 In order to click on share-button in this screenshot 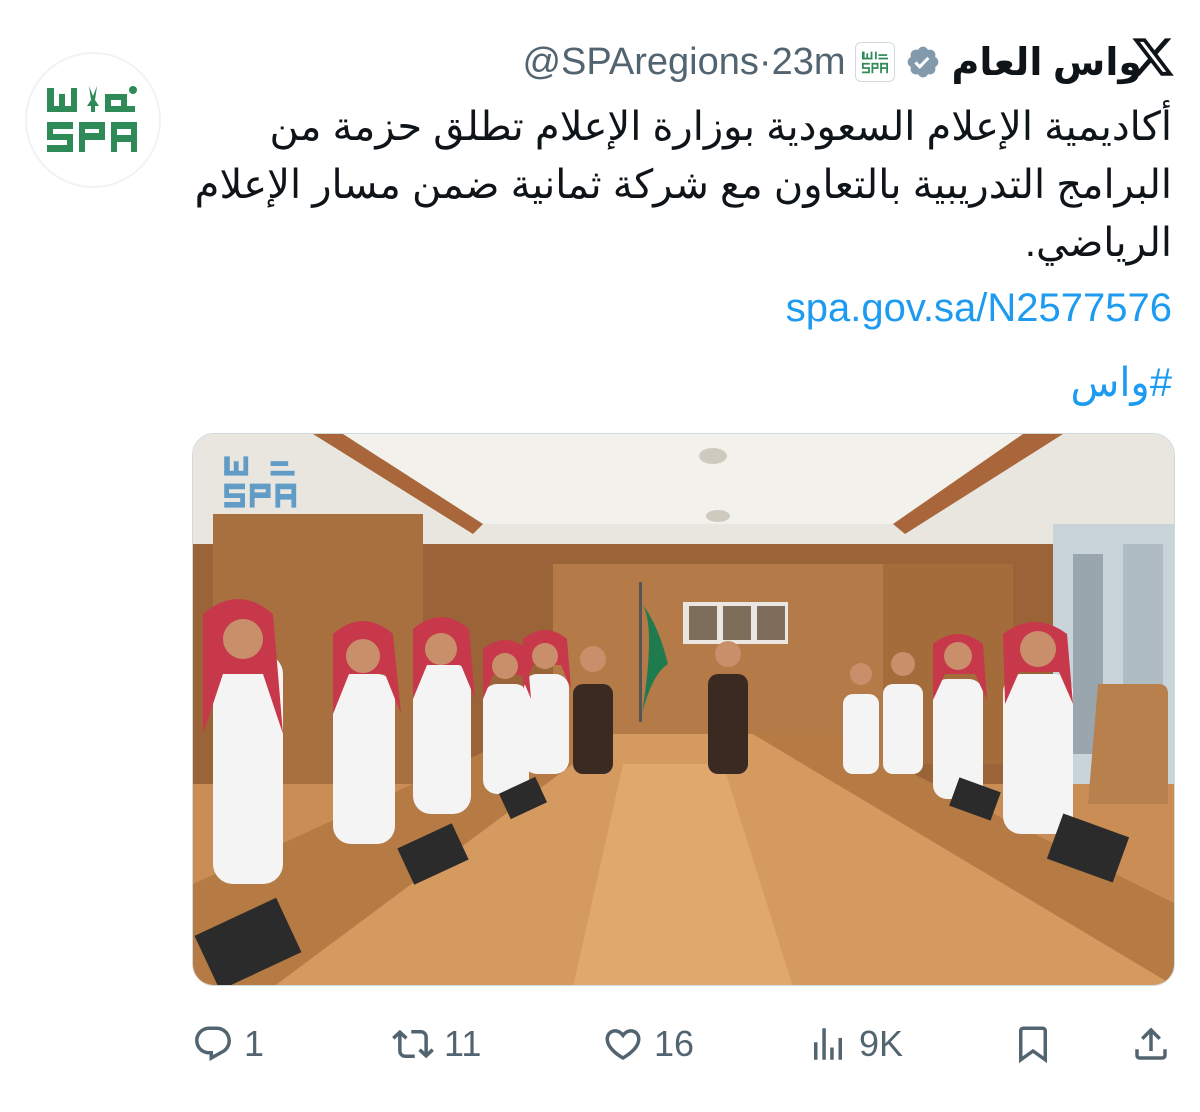, I will do `click(1151, 1044)`.